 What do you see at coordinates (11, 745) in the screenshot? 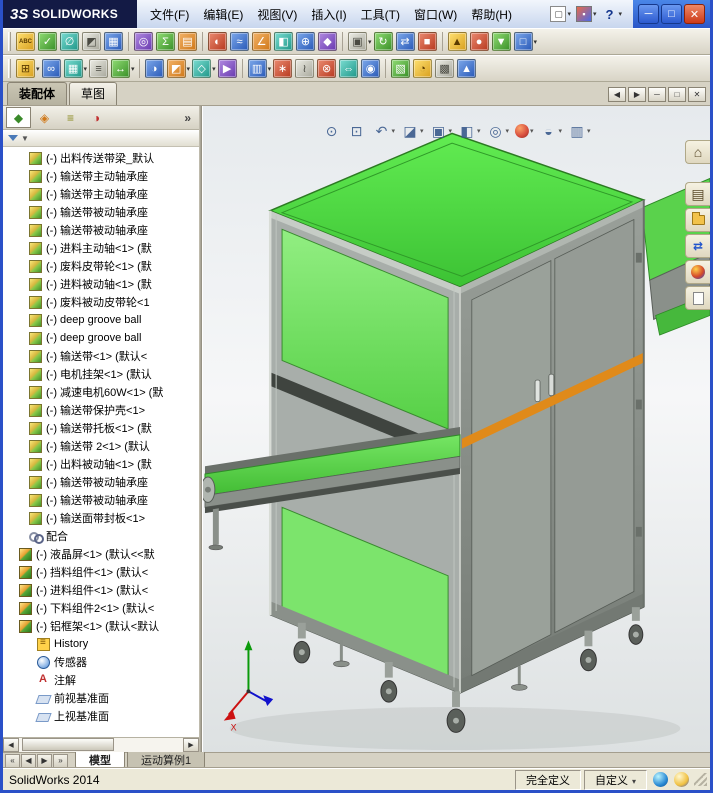
I see `scroll-left-button: ◀` at bounding box center [11, 745].